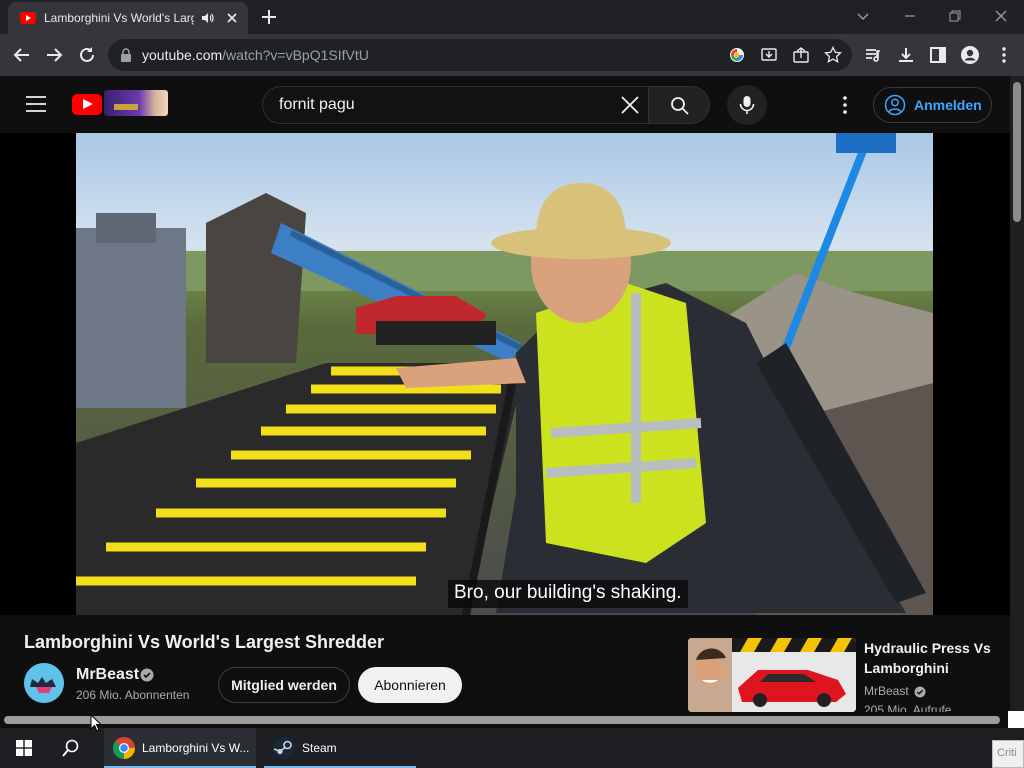  What do you see at coordinates (895, 105) in the screenshot?
I see `account-circle-icon` at bounding box center [895, 105].